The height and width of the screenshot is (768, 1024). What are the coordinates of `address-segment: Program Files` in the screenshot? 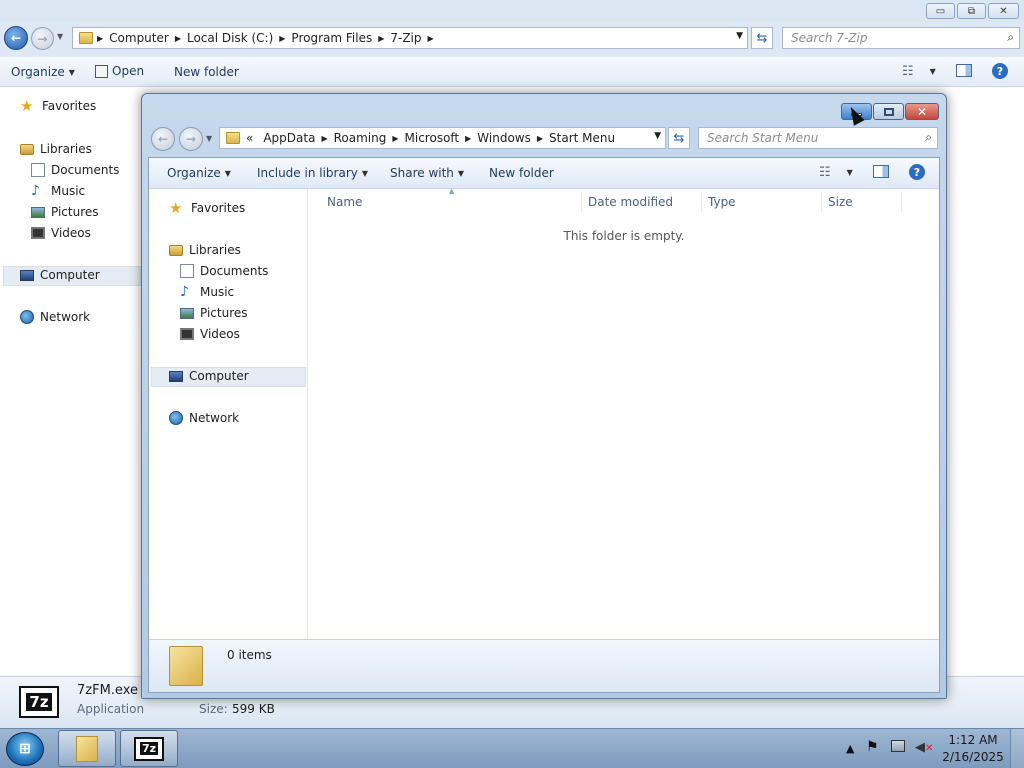 It's located at (331, 38).